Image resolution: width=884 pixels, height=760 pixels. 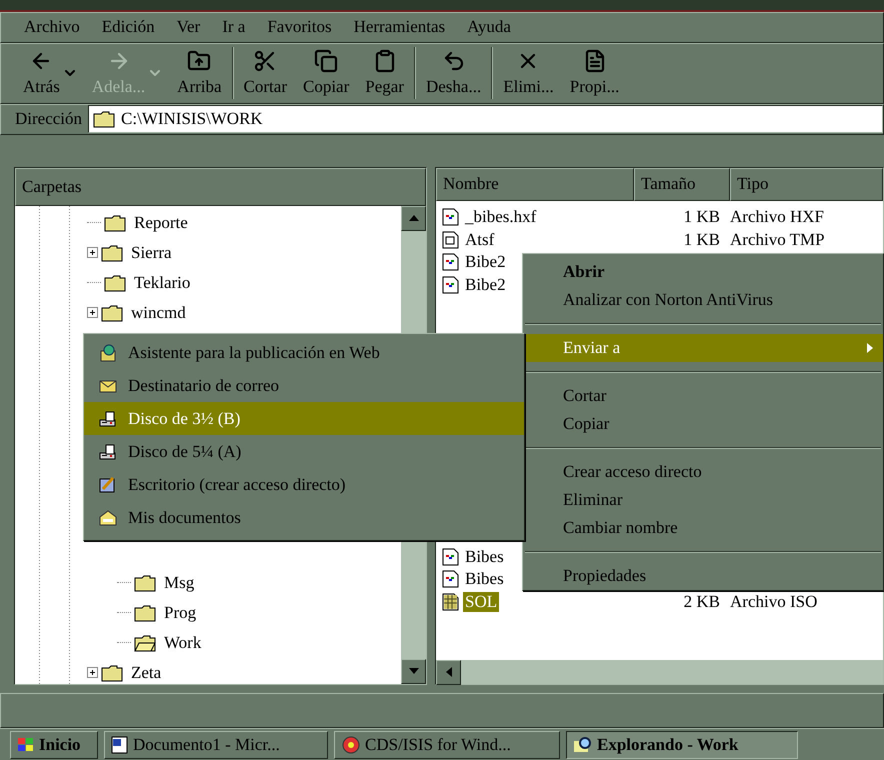 What do you see at coordinates (583, 744) in the screenshot?
I see `magnifier-folder-icon` at bounding box center [583, 744].